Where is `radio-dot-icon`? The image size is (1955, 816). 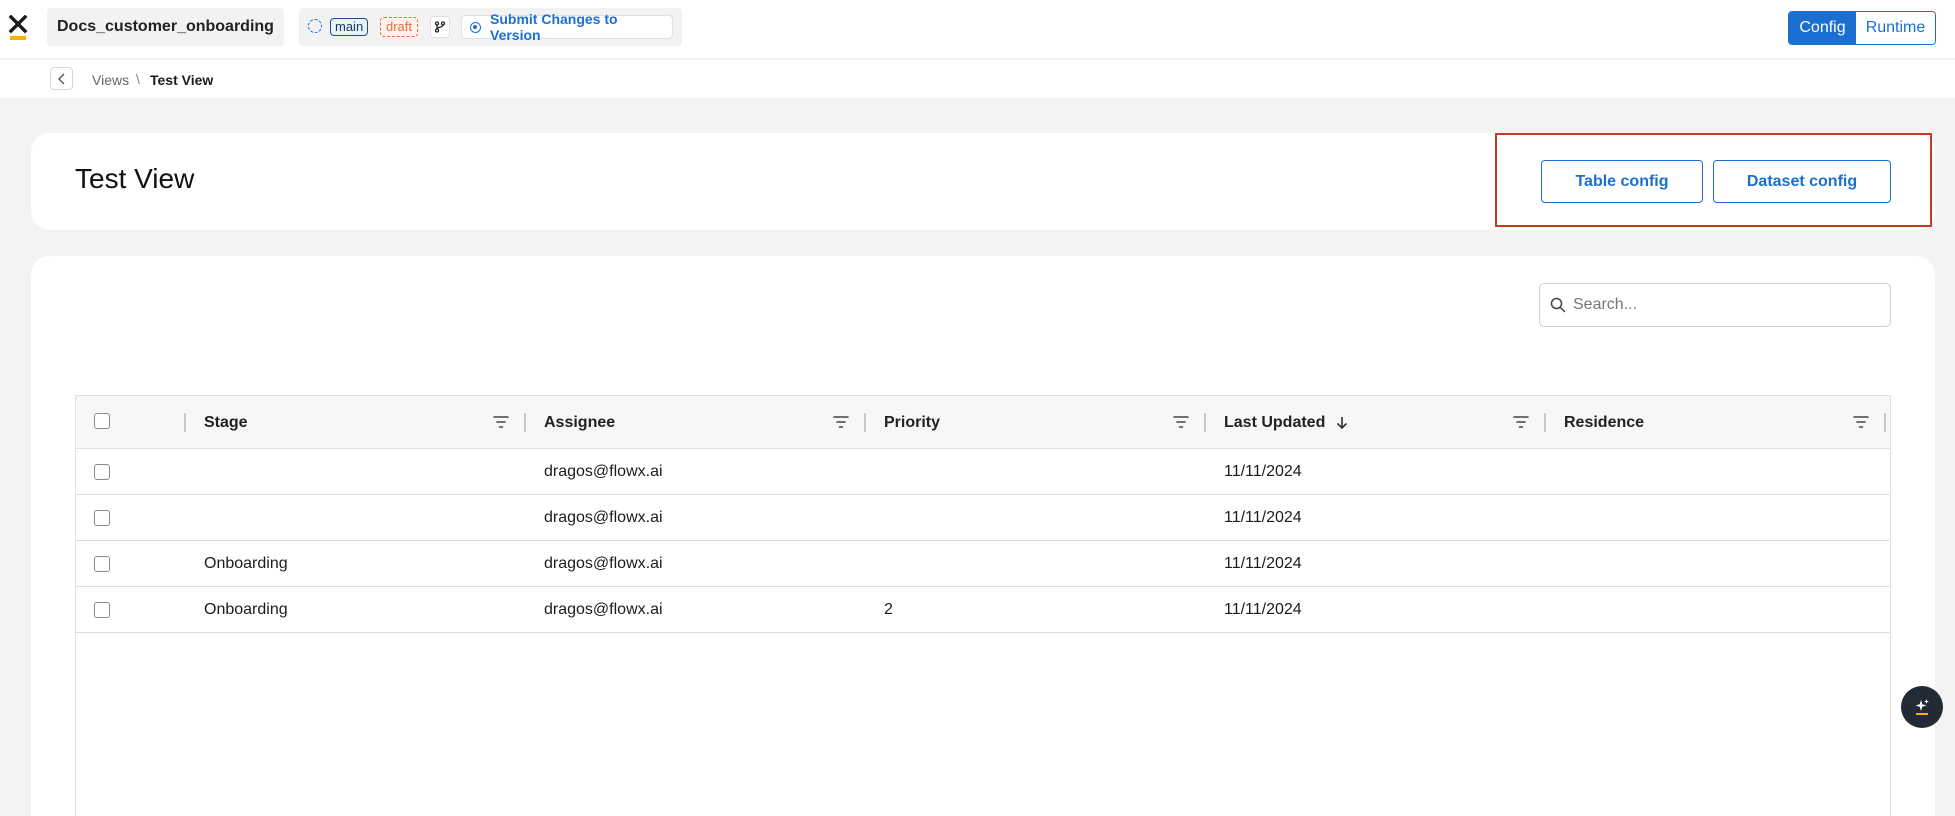
radio-dot-icon is located at coordinates (475, 27).